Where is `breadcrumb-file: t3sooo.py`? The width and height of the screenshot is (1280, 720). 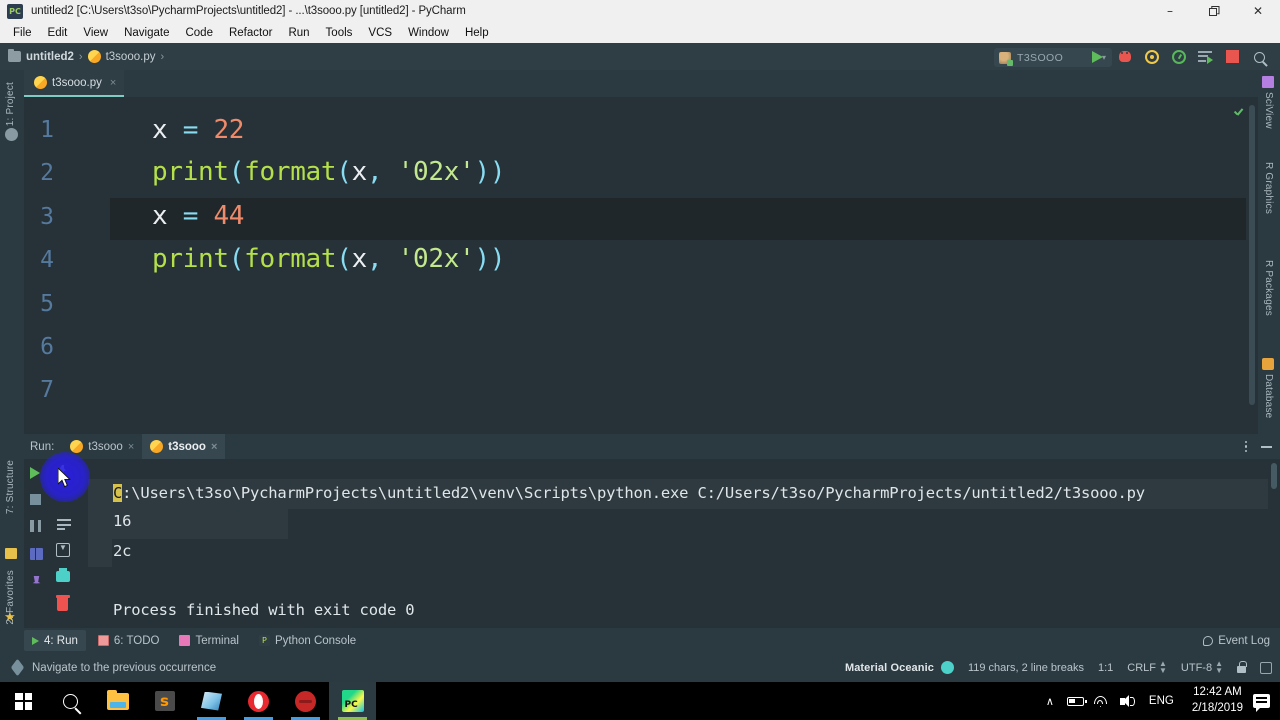 breadcrumb-file: t3sooo.py is located at coordinates (131, 57).